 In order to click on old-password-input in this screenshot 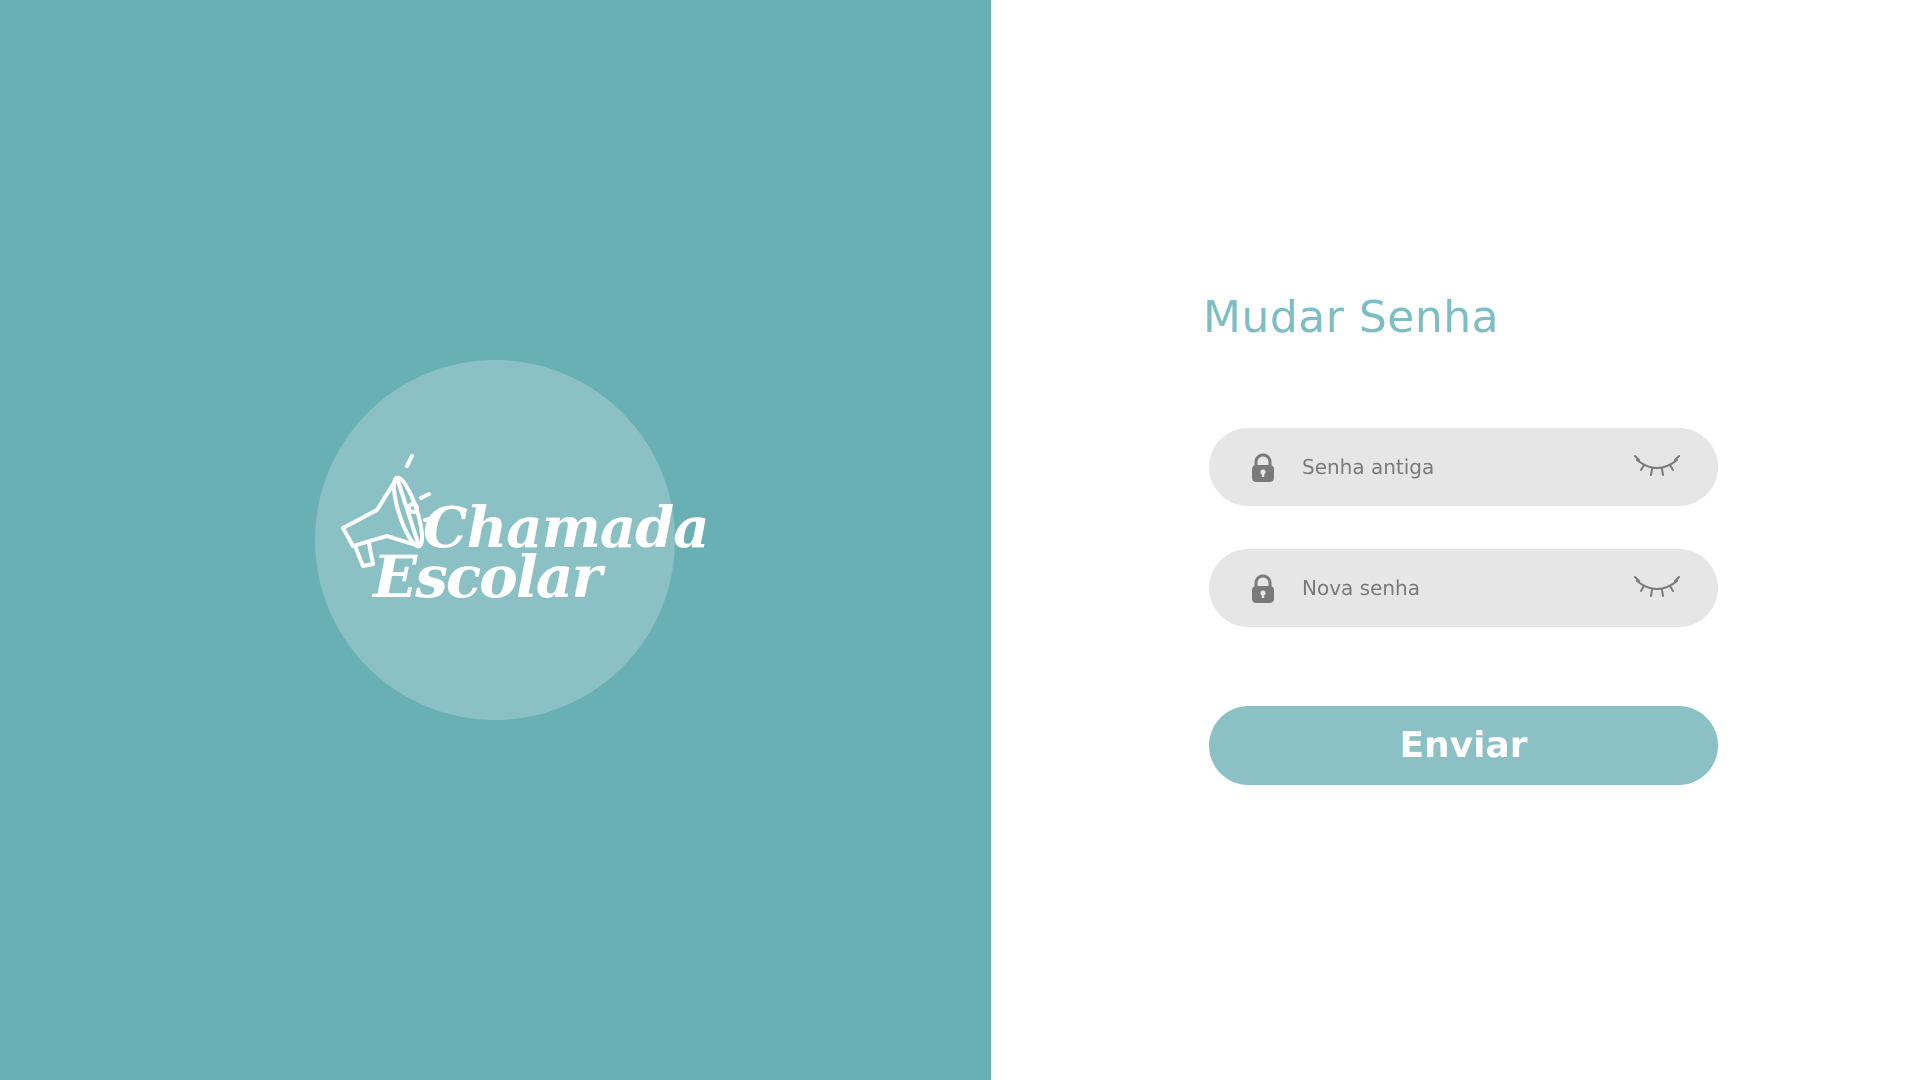, I will do `click(1462, 467)`.